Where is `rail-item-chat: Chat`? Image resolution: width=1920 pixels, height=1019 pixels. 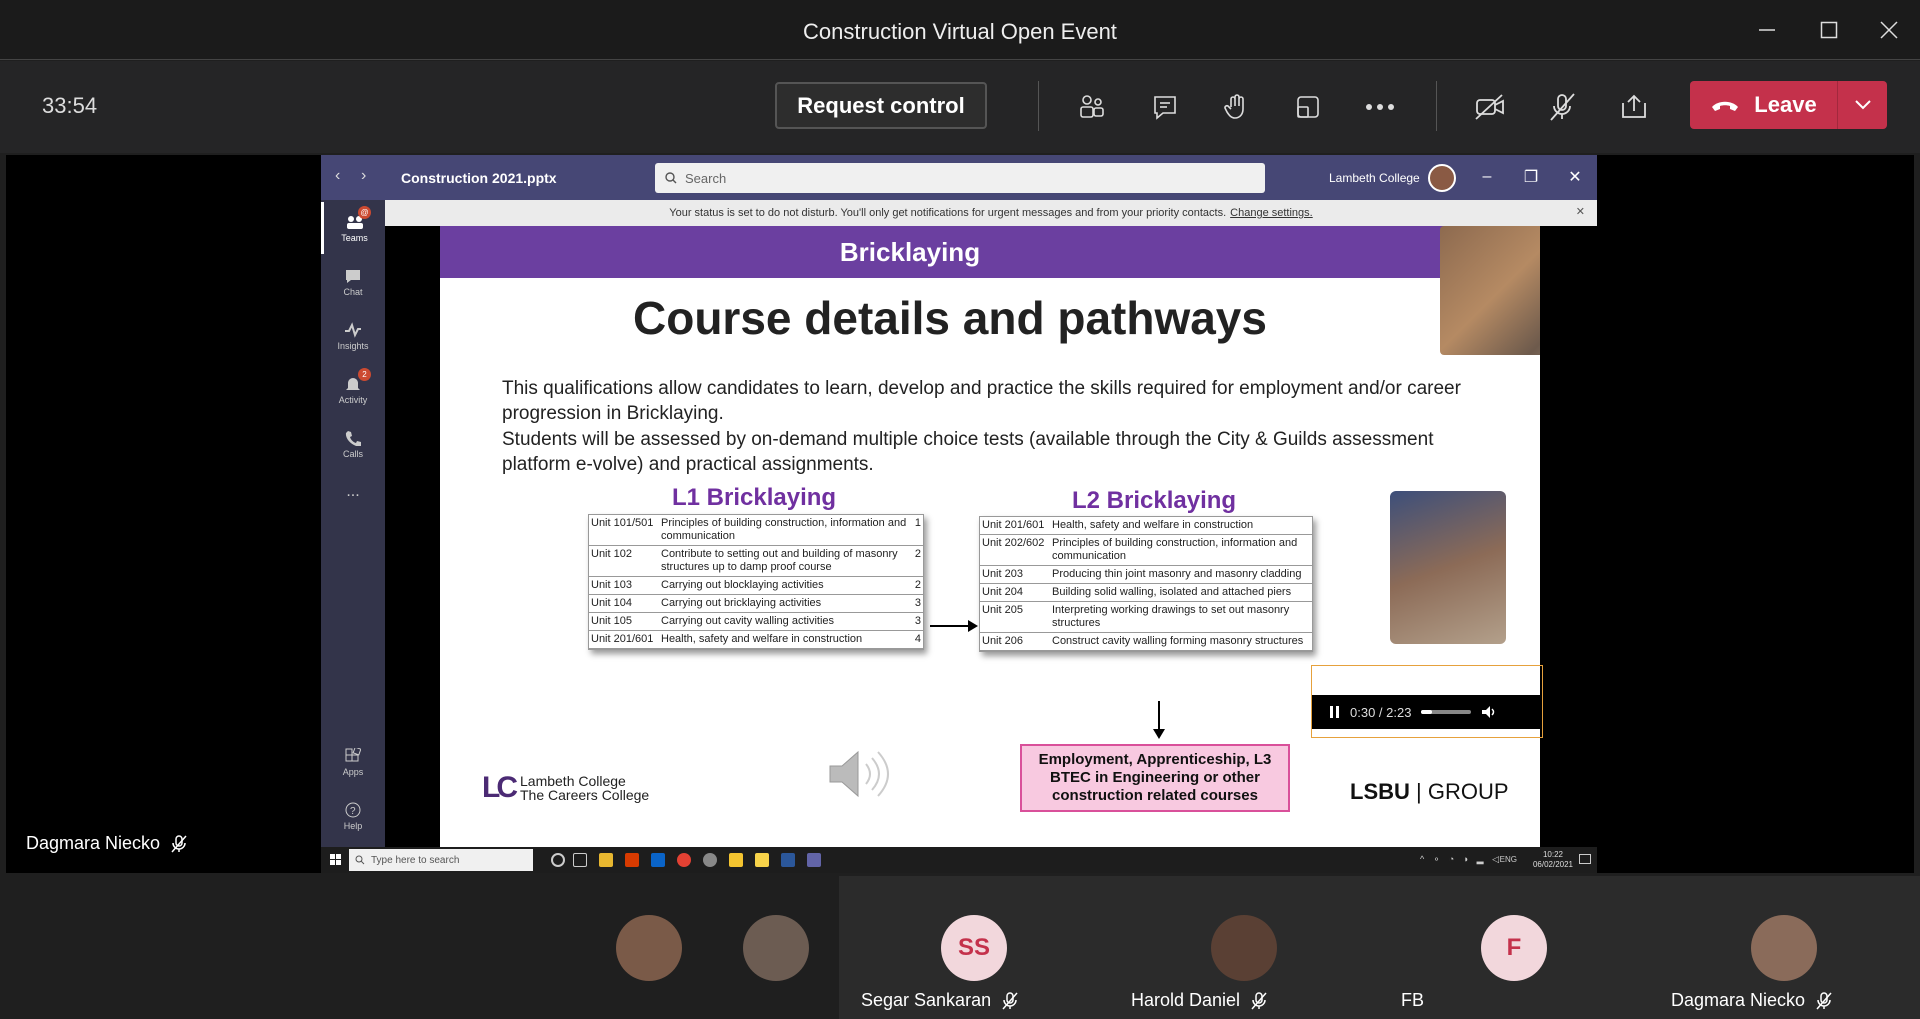
rail-item-chat: Chat is located at coordinates (353, 282).